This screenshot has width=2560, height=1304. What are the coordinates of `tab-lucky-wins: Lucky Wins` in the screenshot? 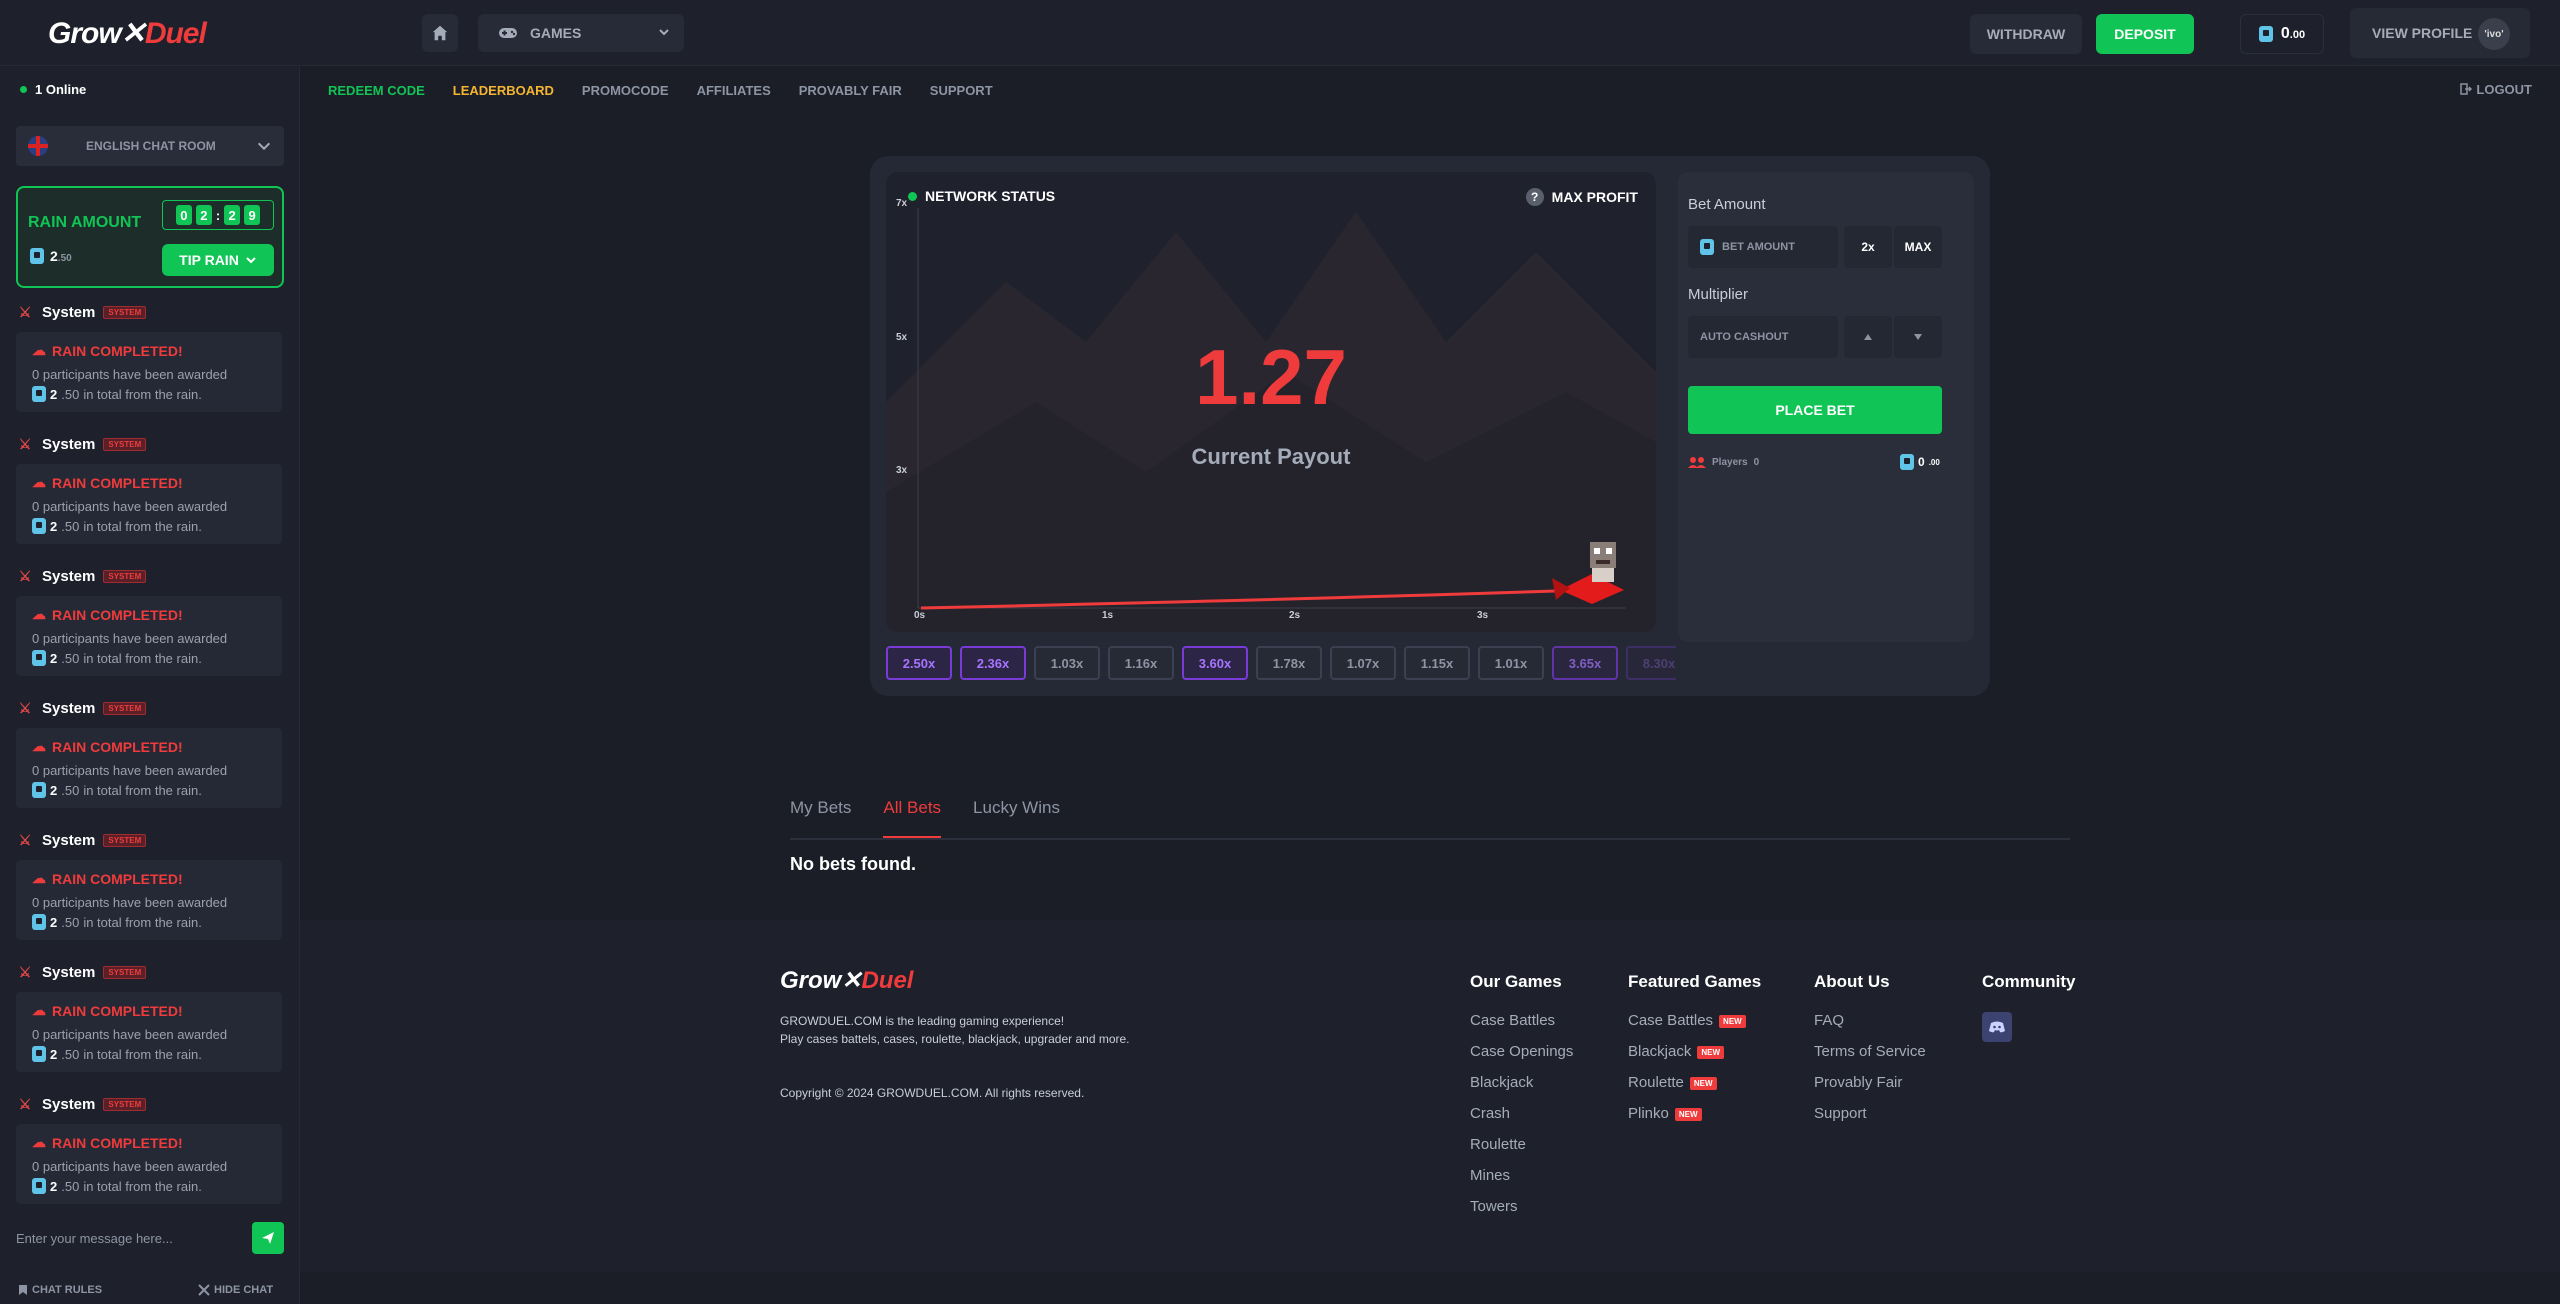 It's located at (1016, 812).